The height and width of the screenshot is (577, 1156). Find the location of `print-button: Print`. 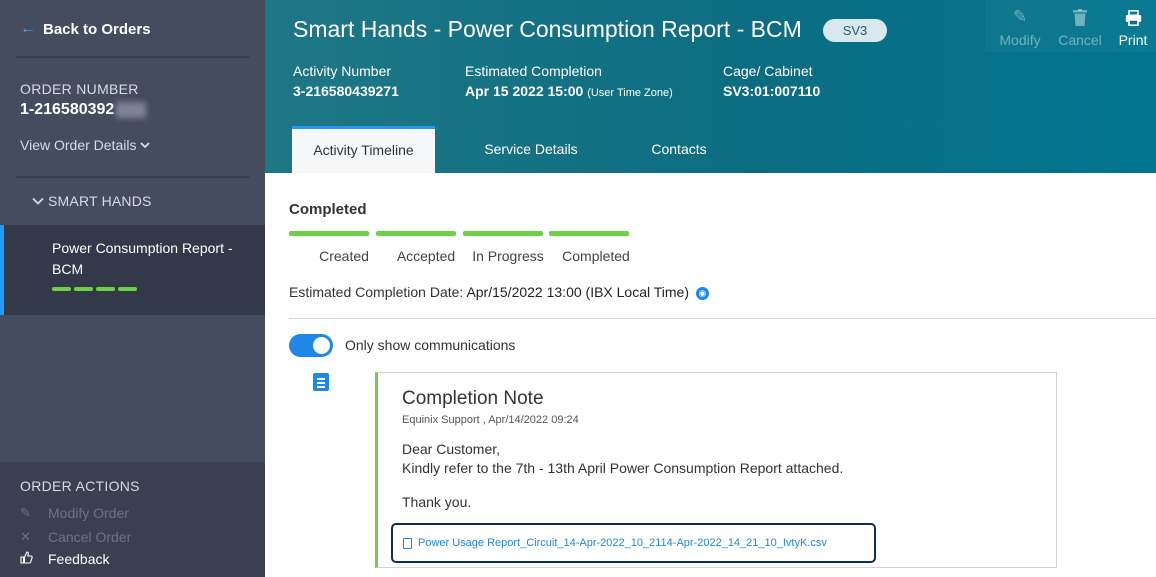

print-button: Print is located at coordinates (1131, 27).